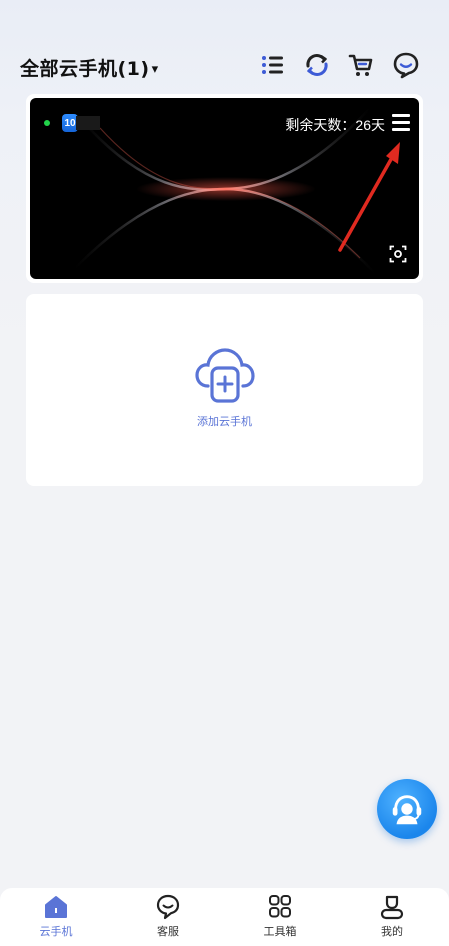 Image resolution: width=449 pixels, height=946 pixels. I want to click on customer-service-icon, so click(168, 907).